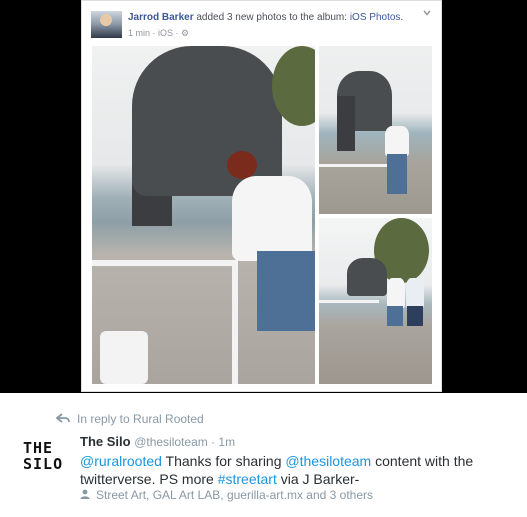 The height and width of the screenshot is (517, 527). What do you see at coordinates (38, 448) in the screenshot?
I see `avatar-logo-line-1: THE` at bounding box center [38, 448].